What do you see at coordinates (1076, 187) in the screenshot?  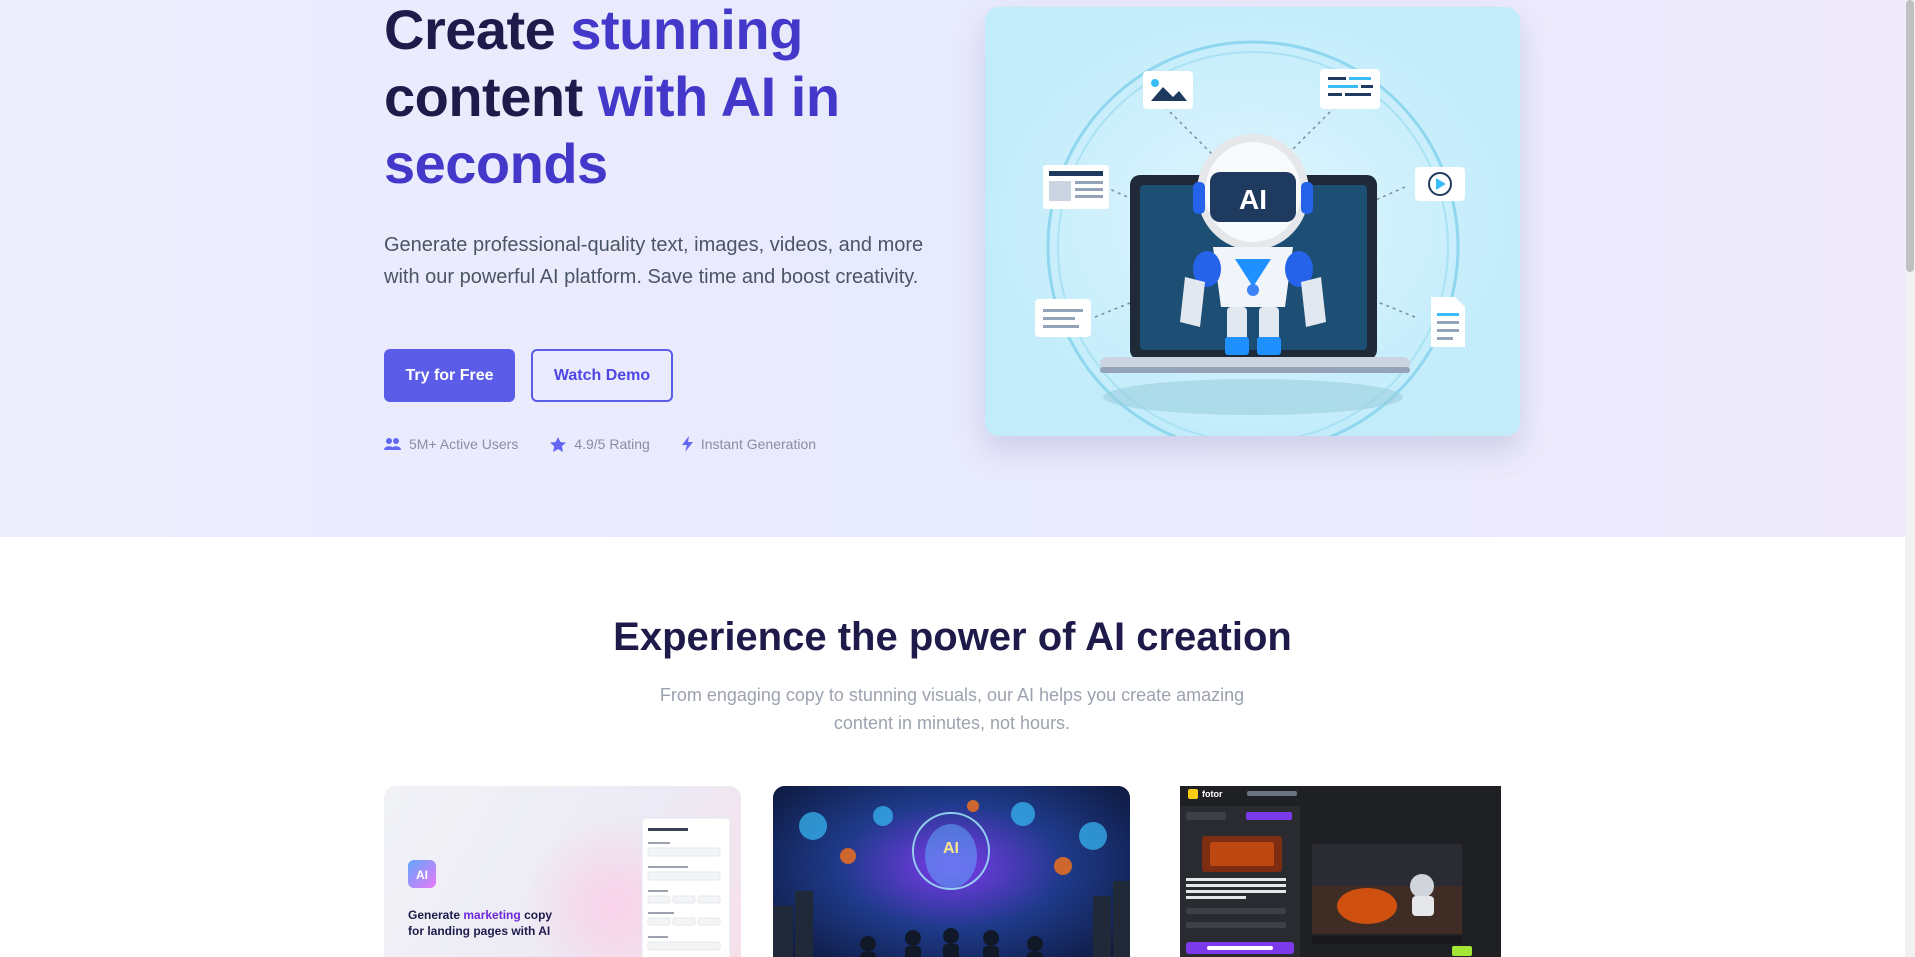 I see `document-card-icon` at bounding box center [1076, 187].